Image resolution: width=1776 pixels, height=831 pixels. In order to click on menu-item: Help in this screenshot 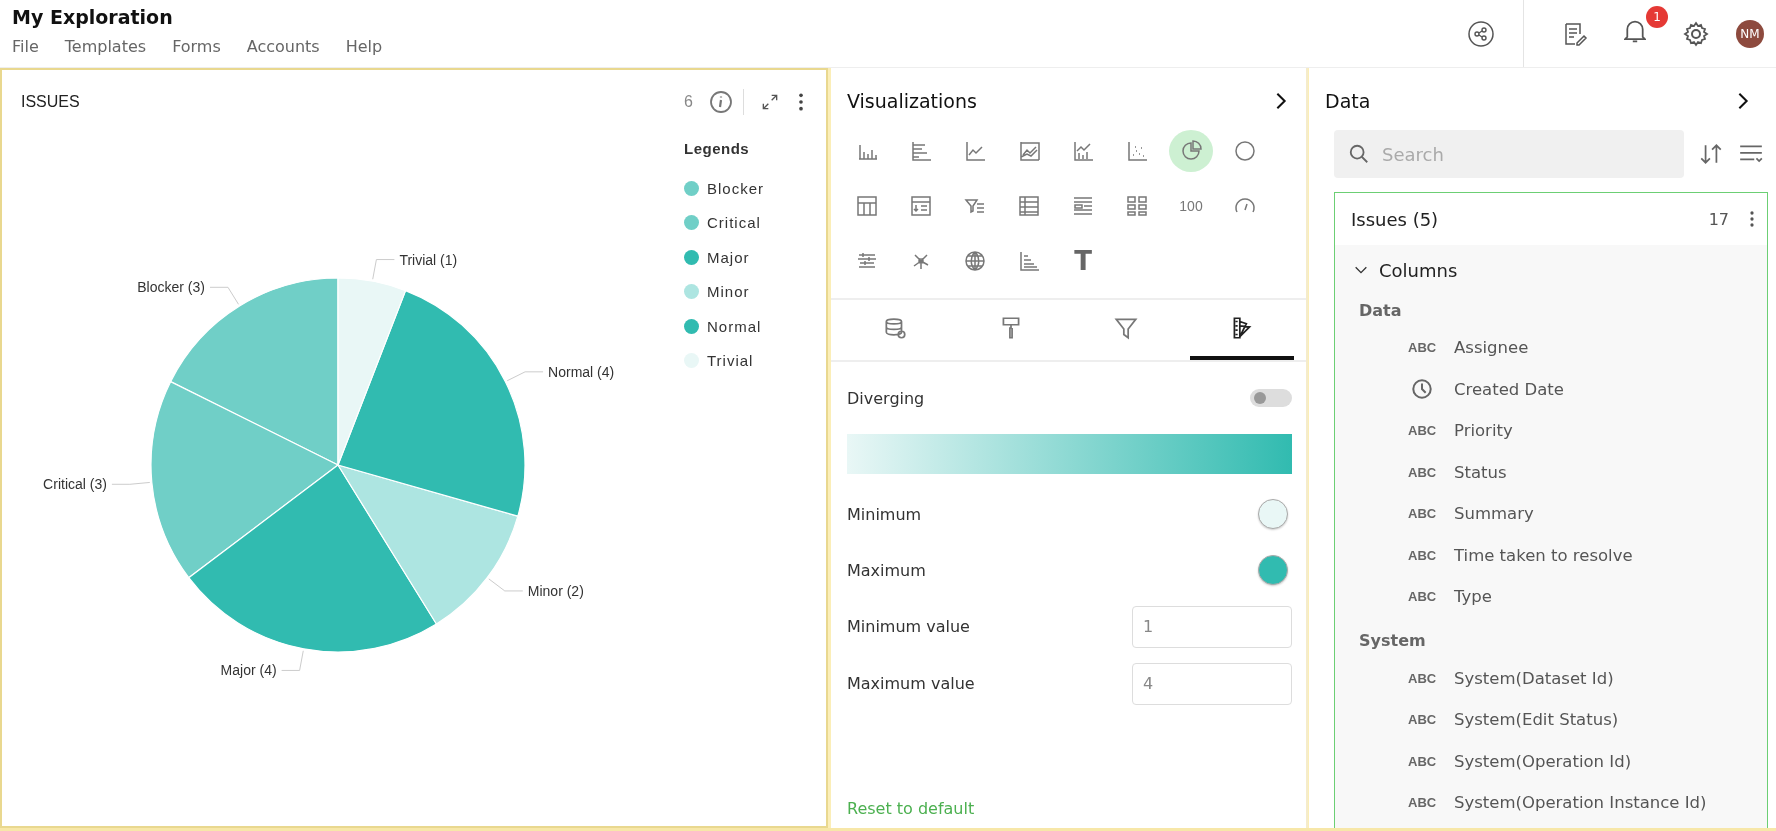, I will do `click(364, 46)`.